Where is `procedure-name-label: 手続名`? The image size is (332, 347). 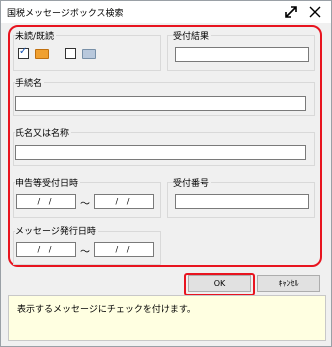 procedure-name-label: 手続名 is located at coordinates (30, 82).